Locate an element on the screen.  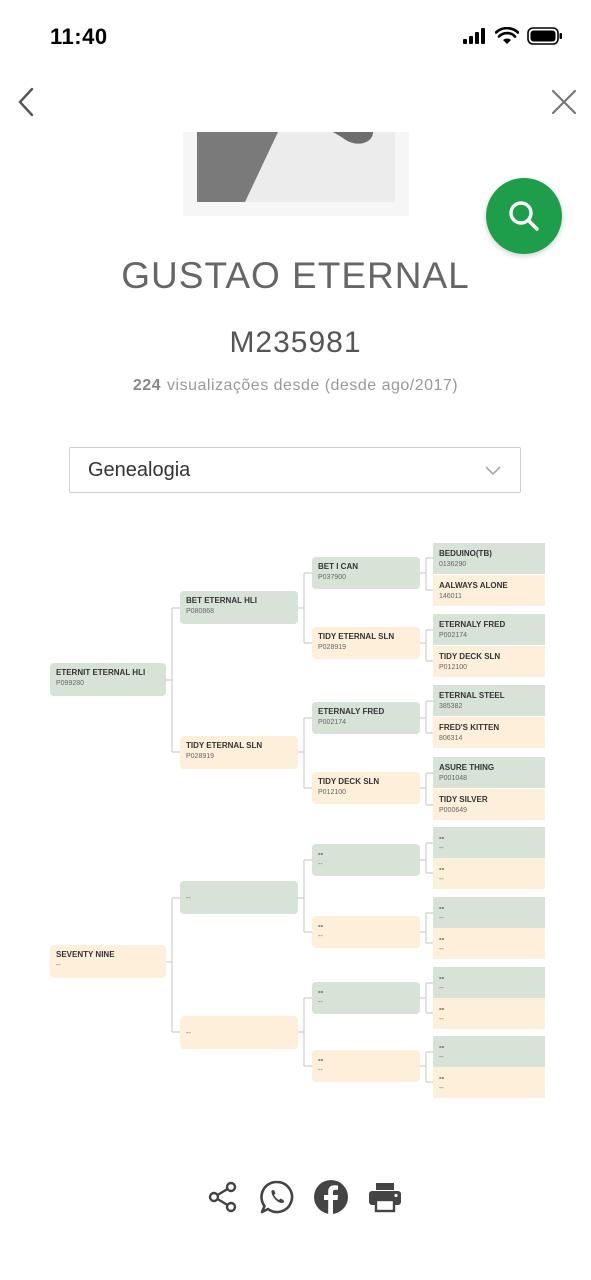
pedigree-maternal-granddam: -- is located at coordinates (239, 1032).